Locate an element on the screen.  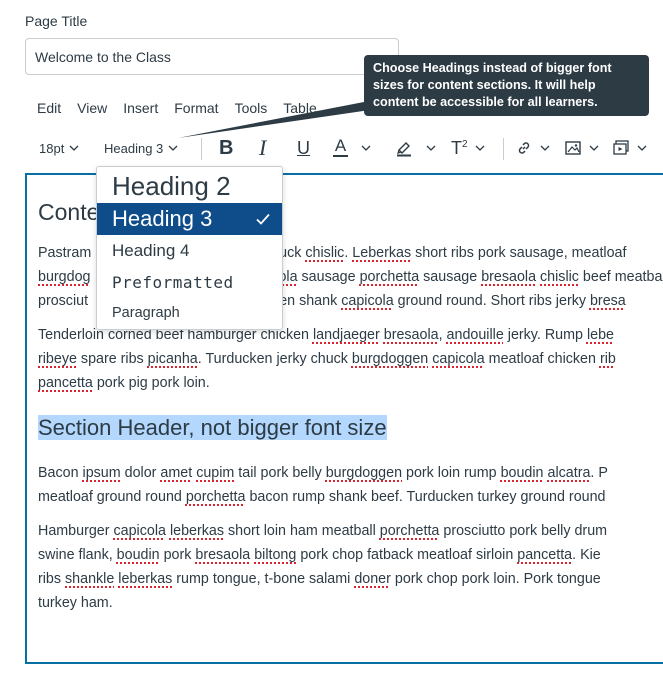
superscript-mark: 2 is located at coordinates (465, 144).